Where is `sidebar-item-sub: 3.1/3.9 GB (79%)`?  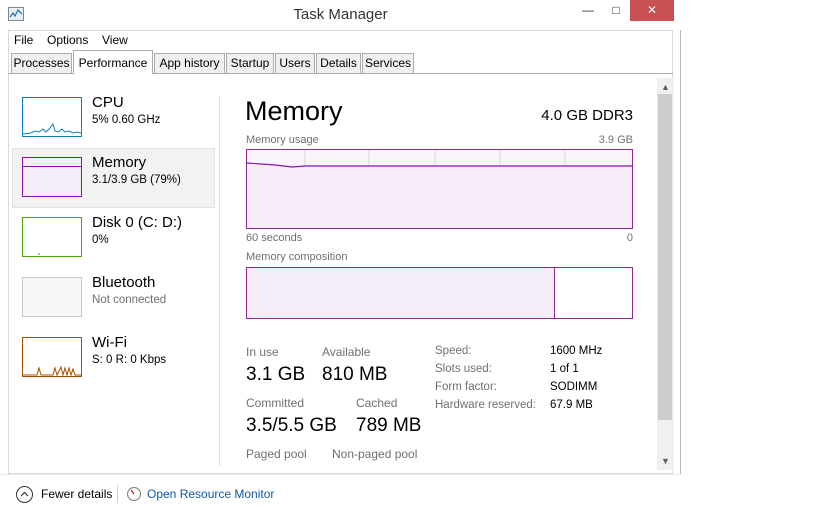 sidebar-item-sub: 3.1/3.9 GB (79%) is located at coordinates (136, 180).